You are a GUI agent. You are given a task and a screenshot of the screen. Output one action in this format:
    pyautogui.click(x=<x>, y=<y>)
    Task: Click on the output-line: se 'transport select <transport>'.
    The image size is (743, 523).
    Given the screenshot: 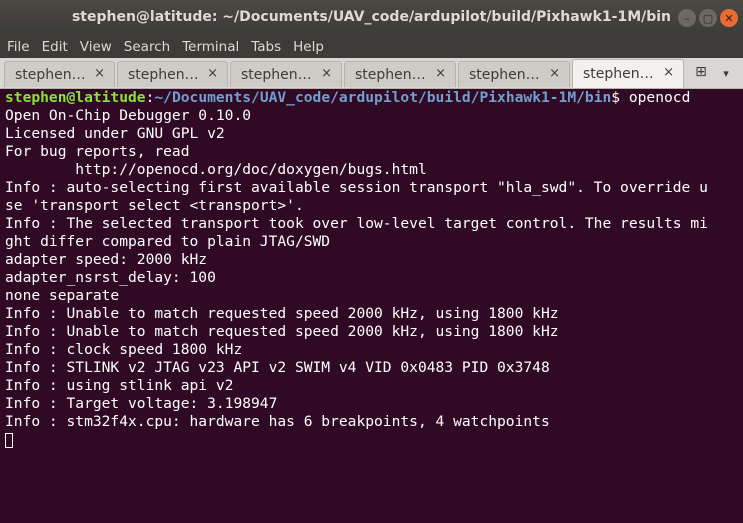 What is the action you would take?
    pyautogui.click(x=154, y=205)
    